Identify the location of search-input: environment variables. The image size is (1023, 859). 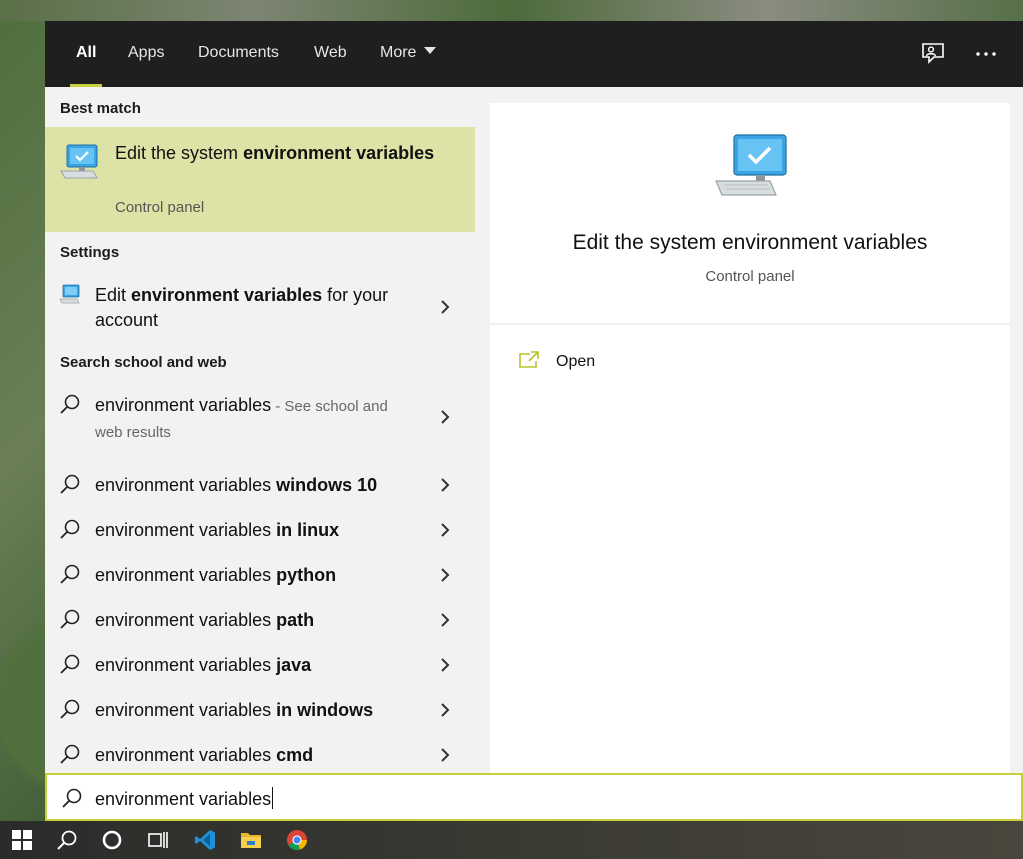
(534, 797).